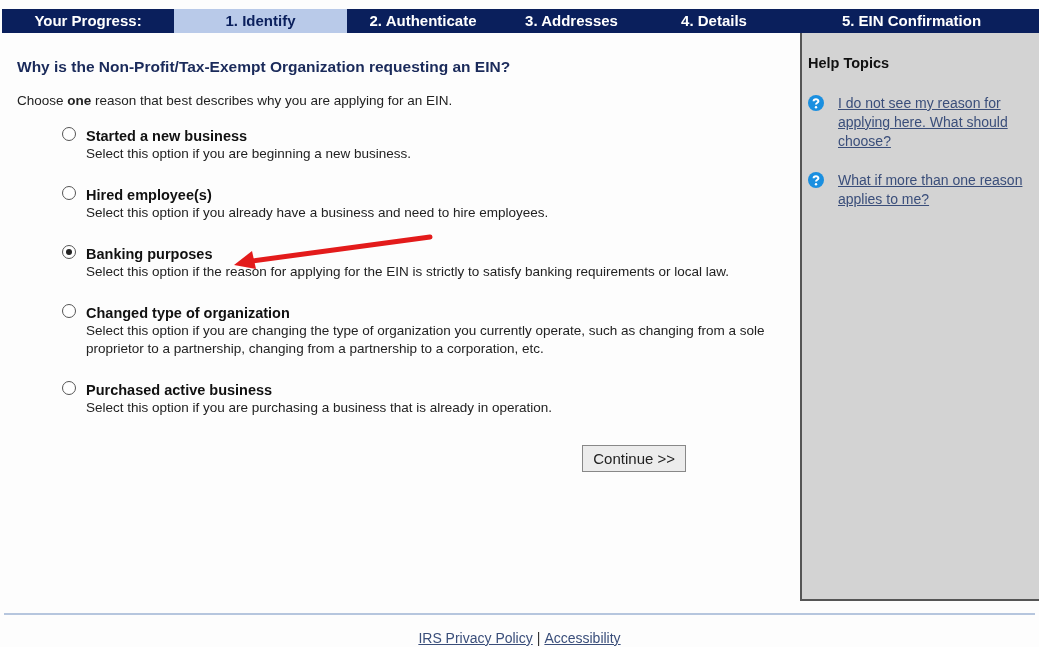 The width and height of the screenshot is (1039, 647). What do you see at coordinates (571, 21) in the screenshot?
I see `progress-step: 3. Addresses` at bounding box center [571, 21].